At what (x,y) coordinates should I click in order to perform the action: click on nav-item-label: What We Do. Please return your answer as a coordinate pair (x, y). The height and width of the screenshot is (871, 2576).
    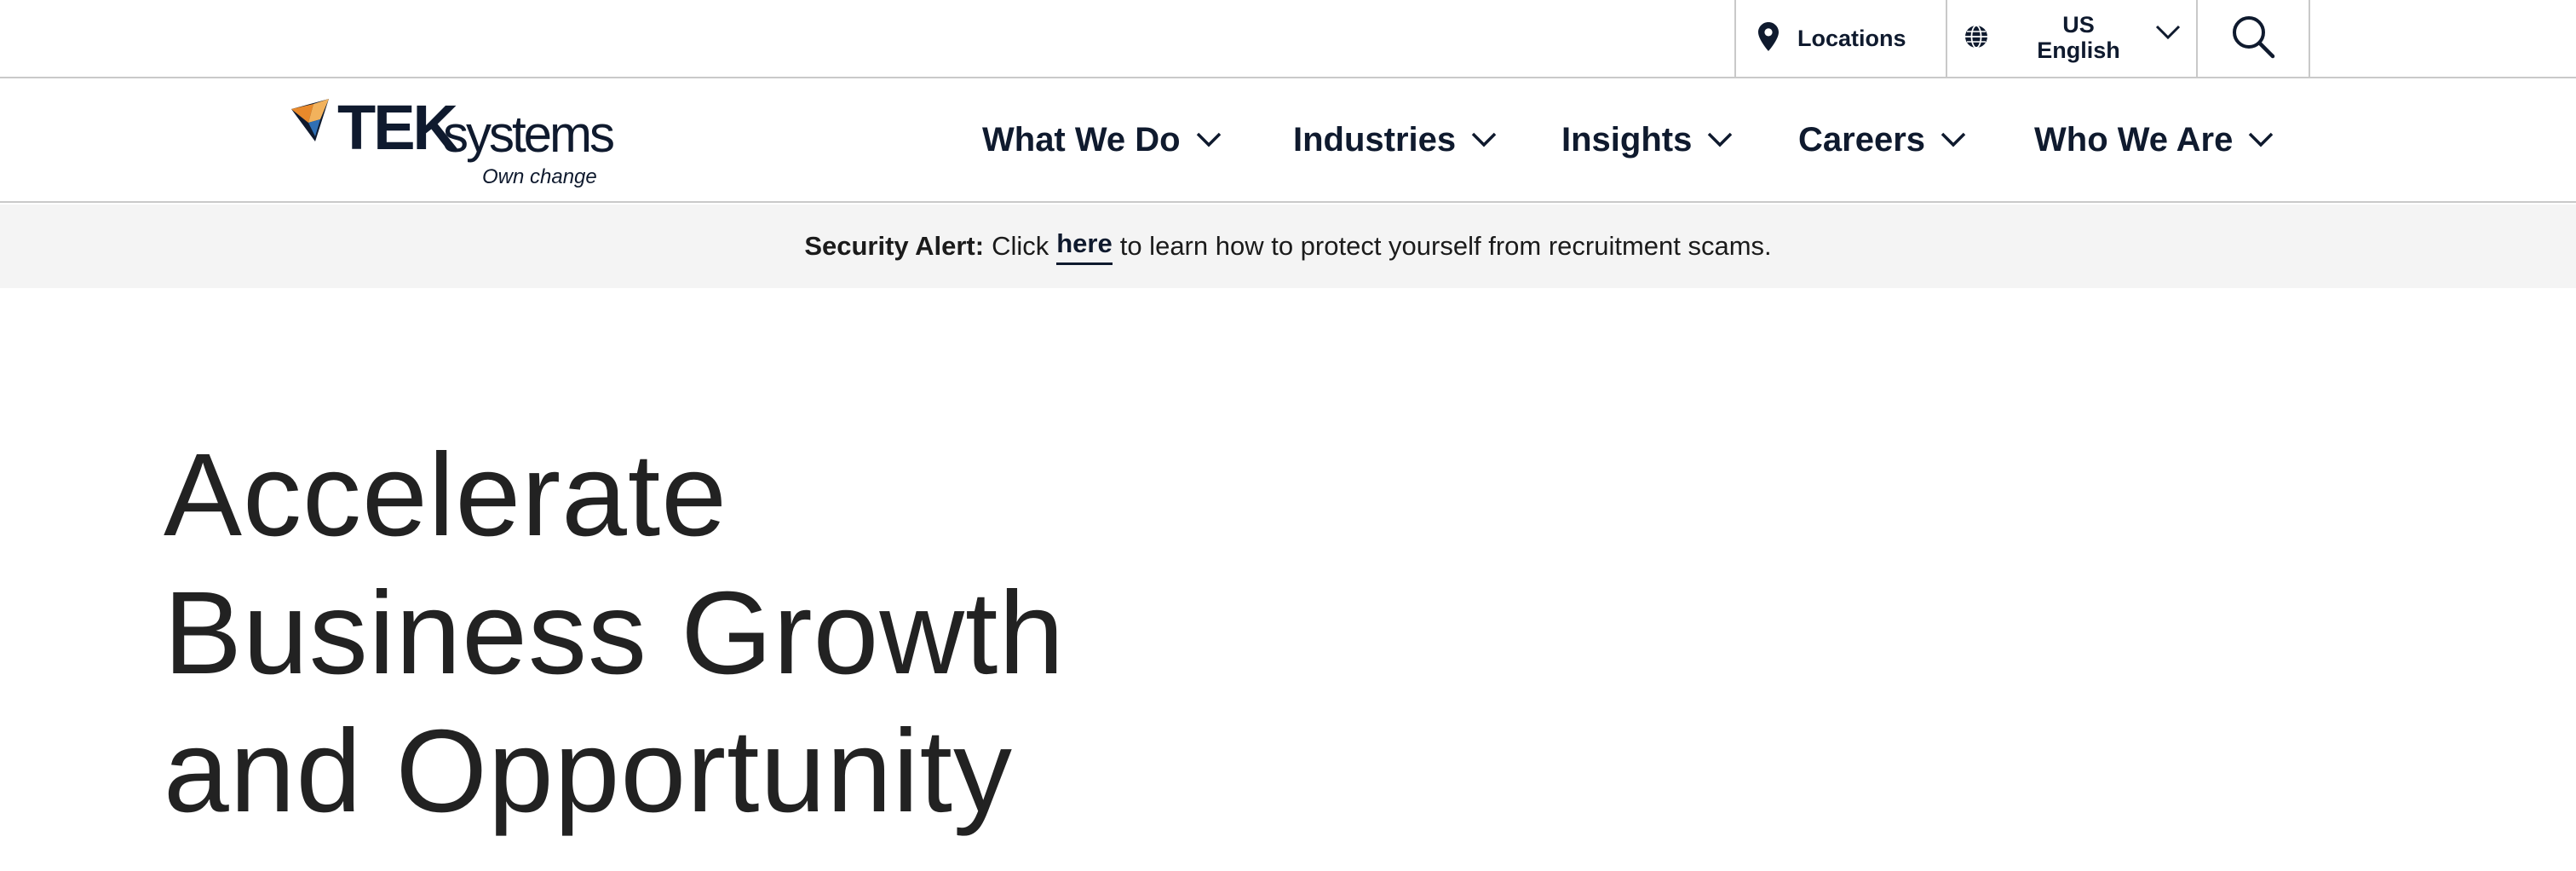
    Looking at the image, I should click on (1081, 139).